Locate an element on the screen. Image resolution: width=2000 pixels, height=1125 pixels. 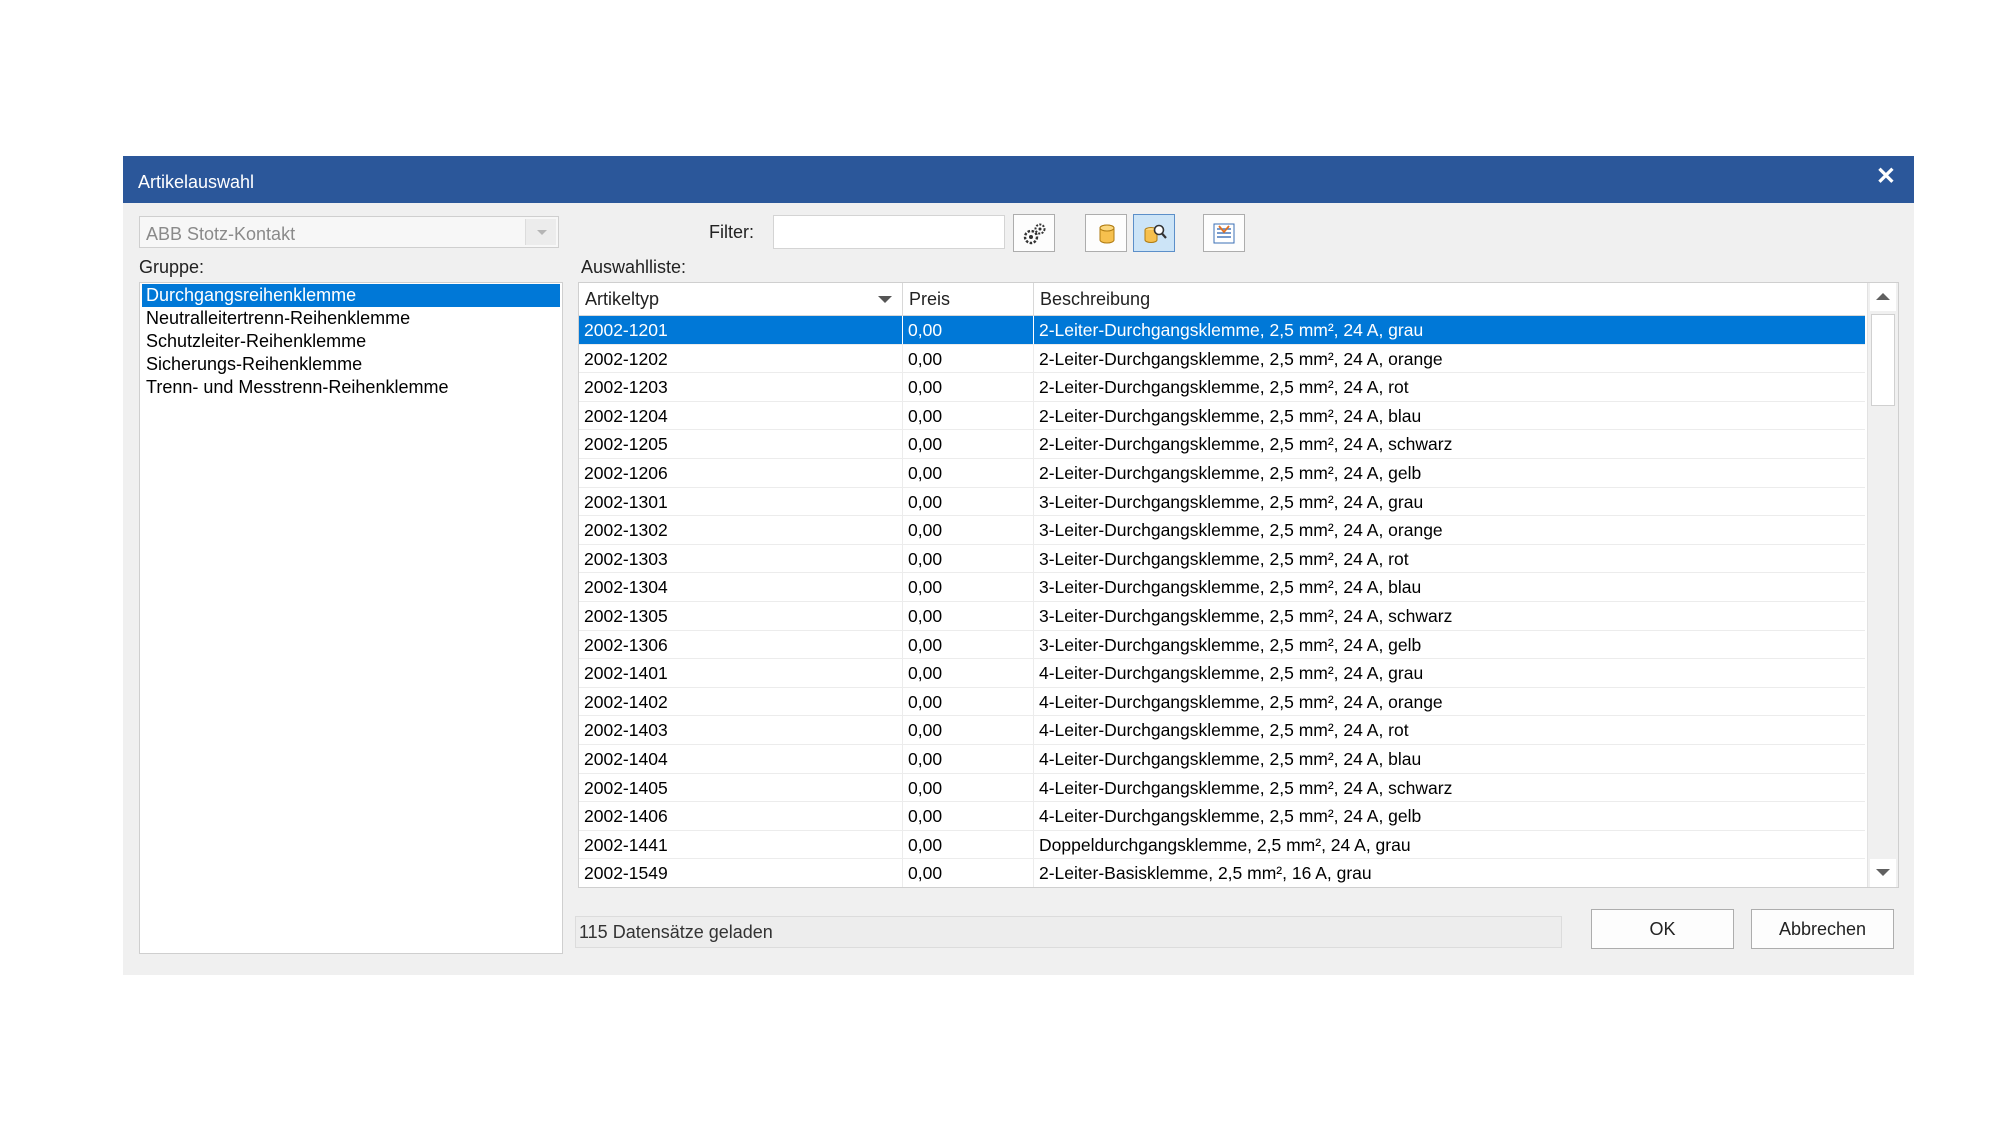
title-bar: Artikelauswahl ✕ is located at coordinates (1018, 179).